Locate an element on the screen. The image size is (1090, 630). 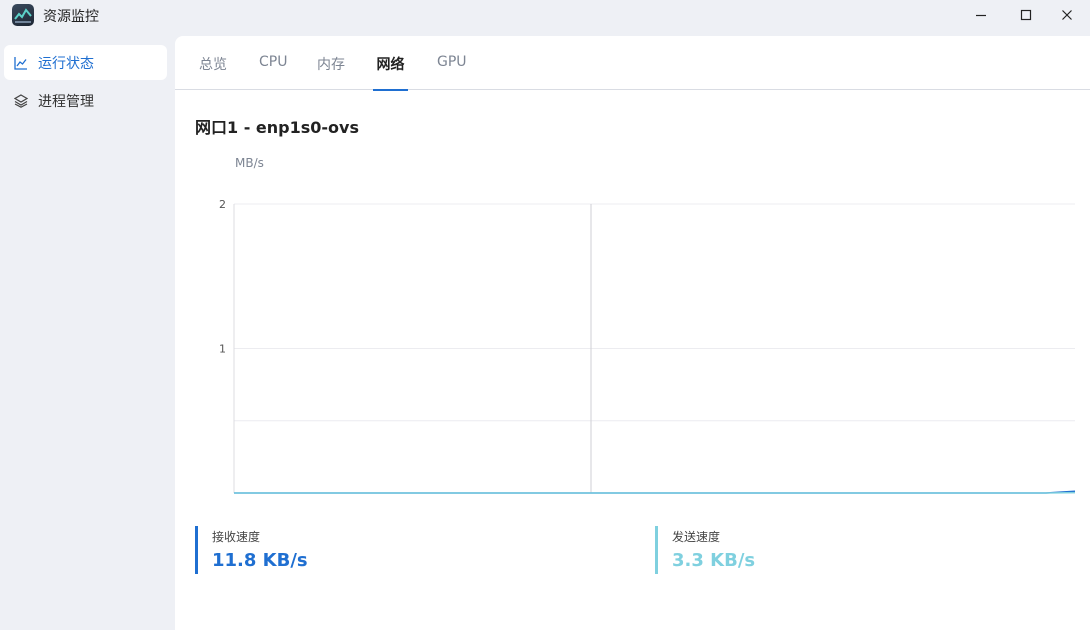
send-speed-stat: 发送速度 3.3 KB/s is located at coordinates (705, 550).